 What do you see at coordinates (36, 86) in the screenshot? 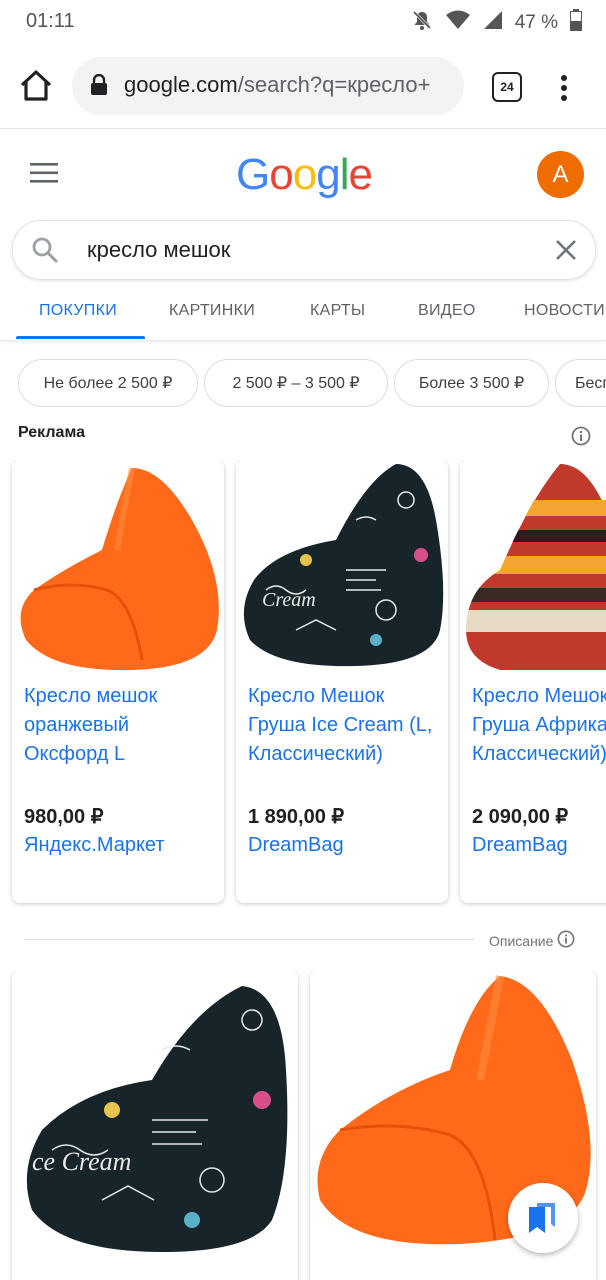
I see `home-icon` at bounding box center [36, 86].